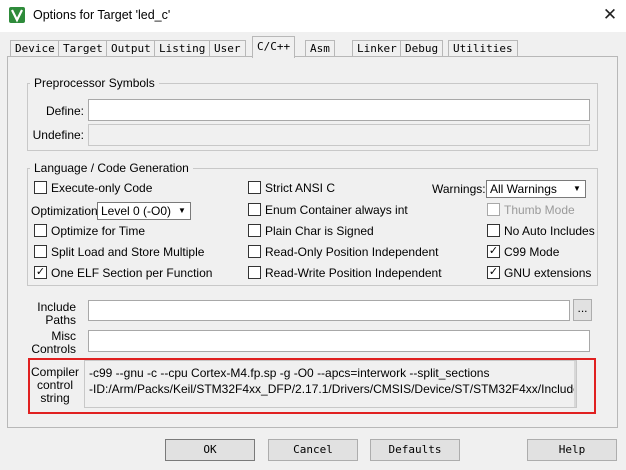  Describe the element at coordinates (319, 231) in the screenshot. I see `plain-char-label: Plain Char is Signed` at that location.